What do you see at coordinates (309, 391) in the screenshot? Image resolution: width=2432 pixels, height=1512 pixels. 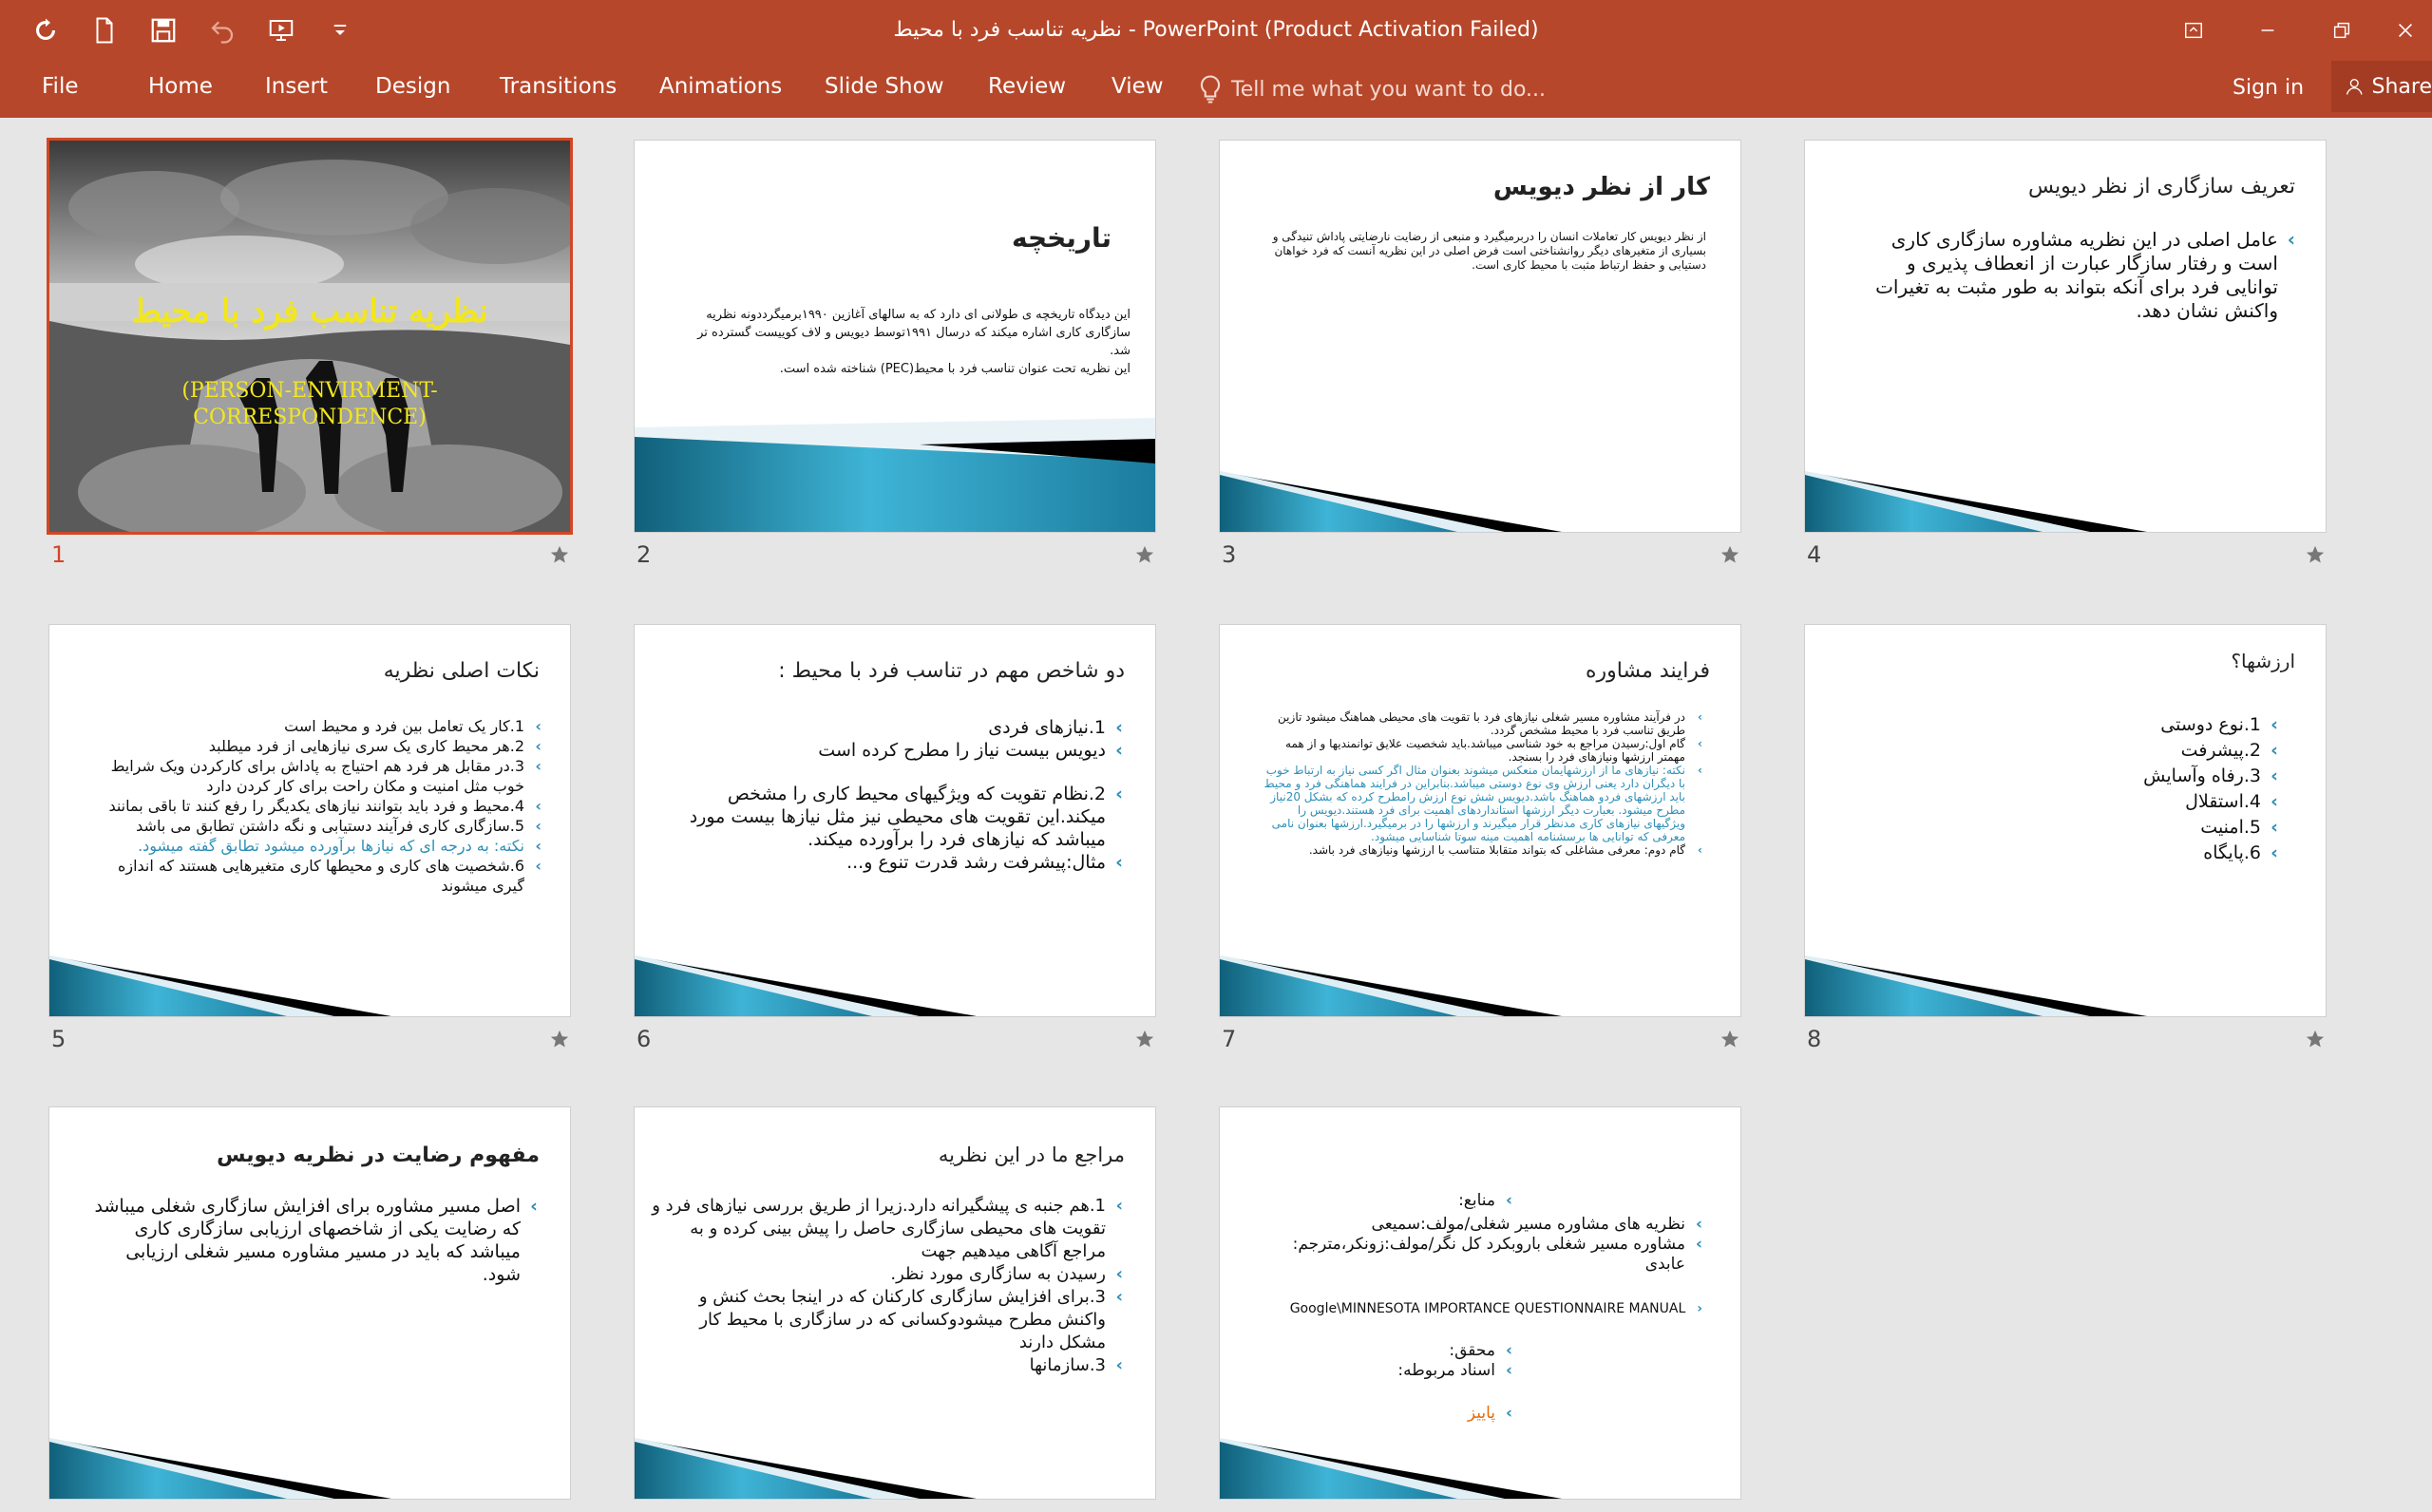 I see `slide-1-subtitle-line-1: (PERSON-ENVIRMENT-` at bounding box center [309, 391].